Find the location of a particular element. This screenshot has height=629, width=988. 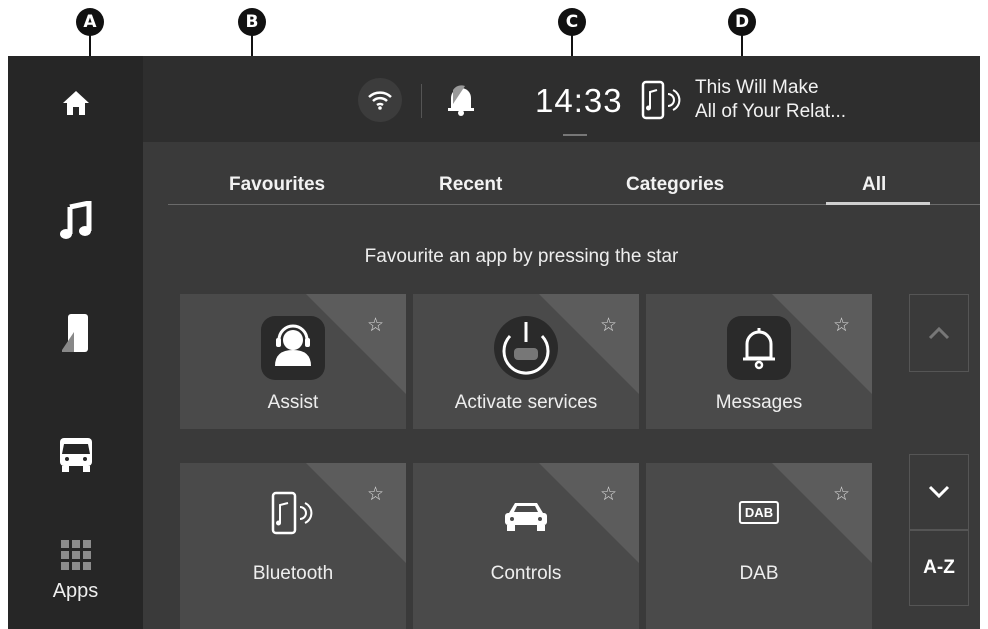

now-playing-line1: This Will Make is located at coordinates (757, 87).